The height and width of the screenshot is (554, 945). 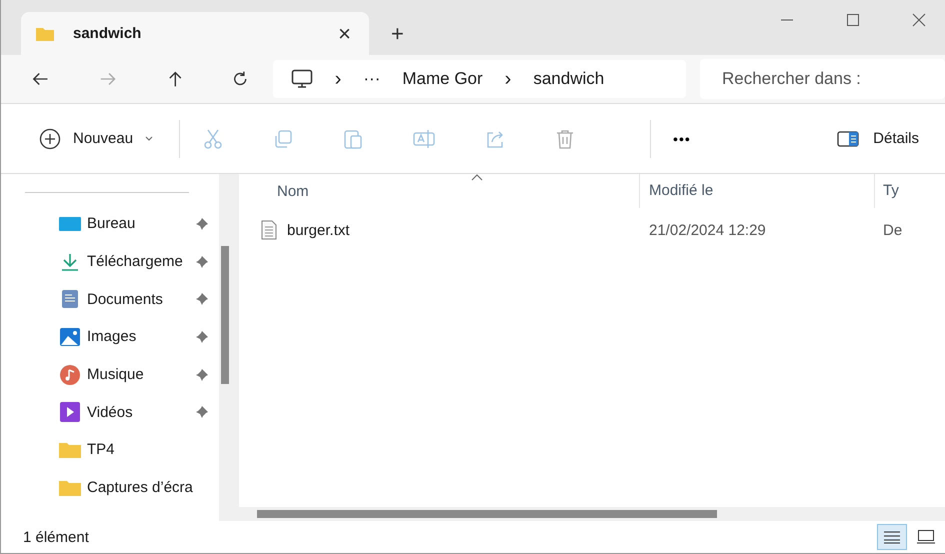 I want to click on address-bar: › ··· Mame Gor › sandwich, so click(x=479, y=79).